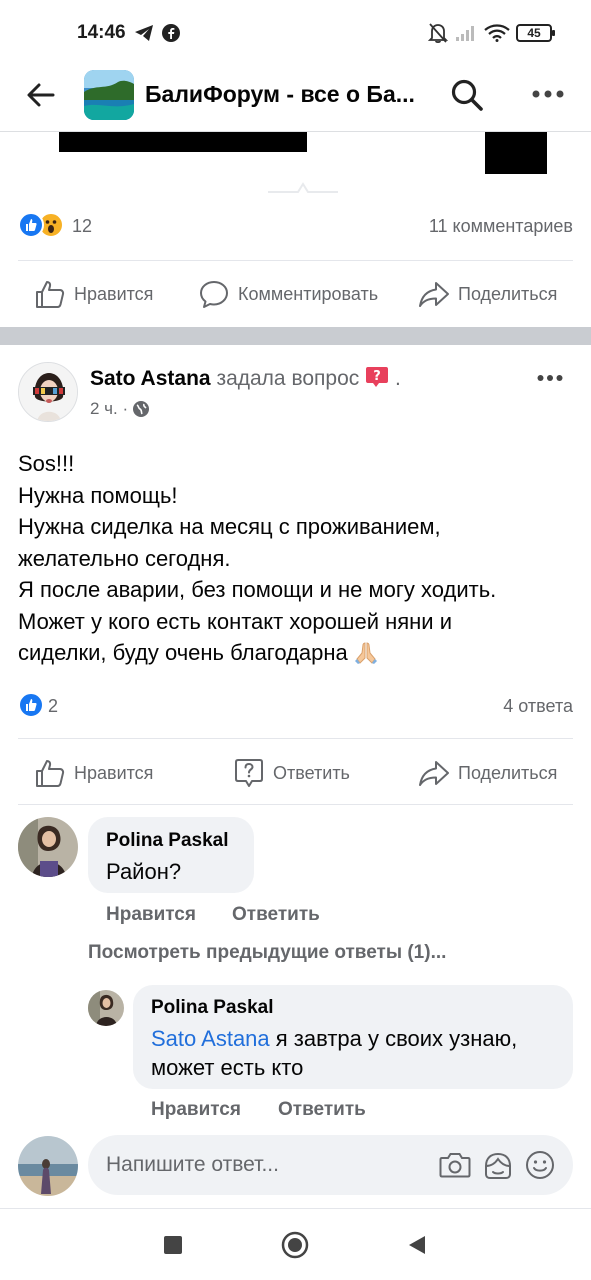 This screenshot has height=1280, width=591. I want to click on recents-button-icon, so click(173, 1245).